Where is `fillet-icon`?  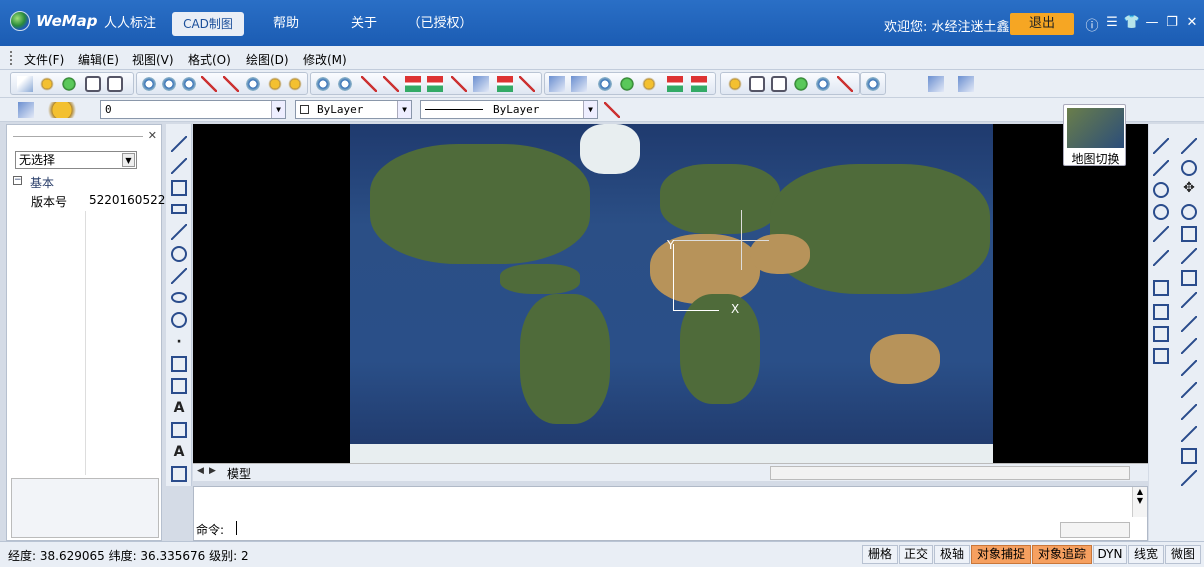
fillet-icon is located at coordinates (1189, 368).